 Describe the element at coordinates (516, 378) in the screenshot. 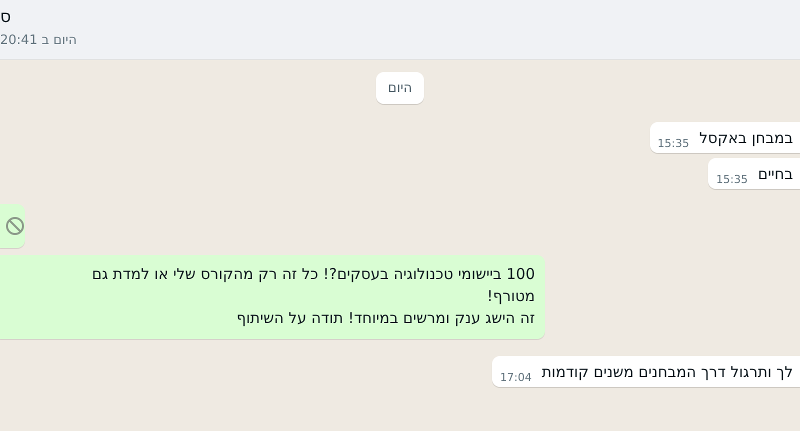

I see `message-time: 17:04` at that location.